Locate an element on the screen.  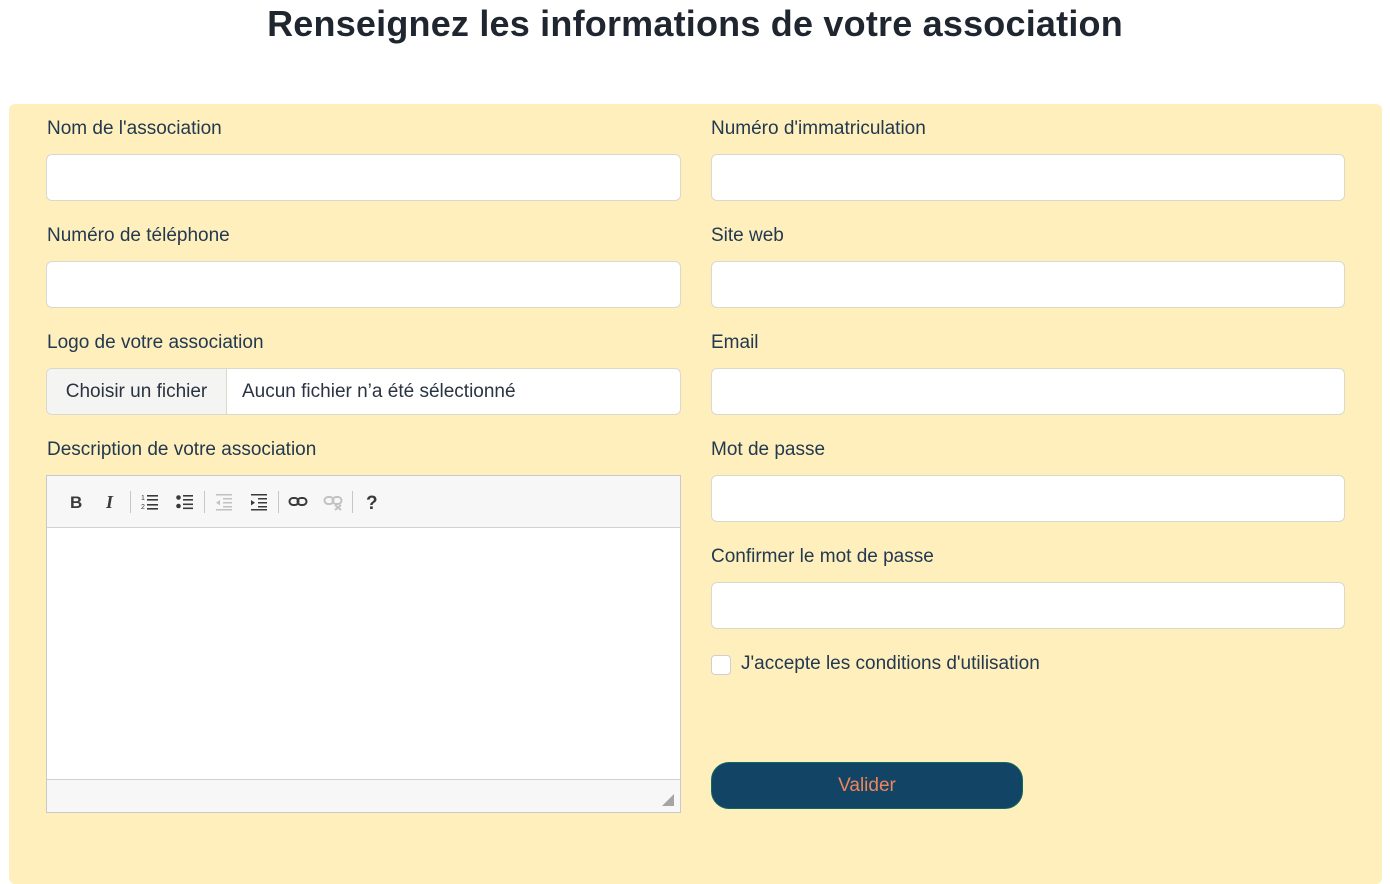
password-confirm-label: Confirmer le mot de passe is located at coordinates (822, 556).